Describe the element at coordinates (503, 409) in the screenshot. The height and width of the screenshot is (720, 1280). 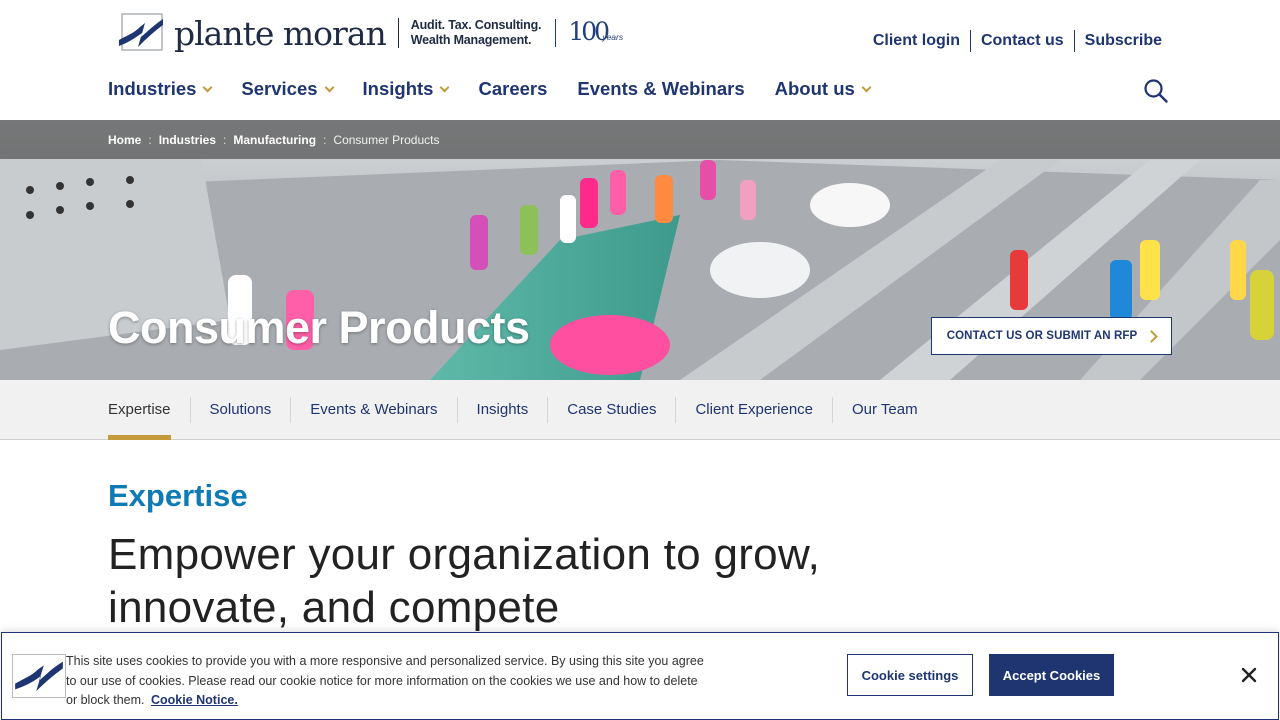
I see `tab-insights: Insights` at that location.